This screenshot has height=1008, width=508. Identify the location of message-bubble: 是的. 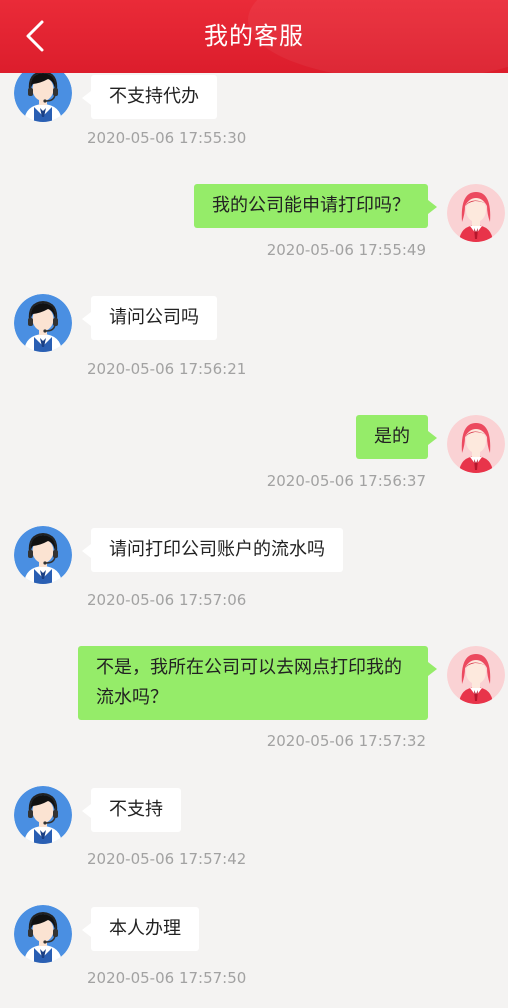
(396, 437).